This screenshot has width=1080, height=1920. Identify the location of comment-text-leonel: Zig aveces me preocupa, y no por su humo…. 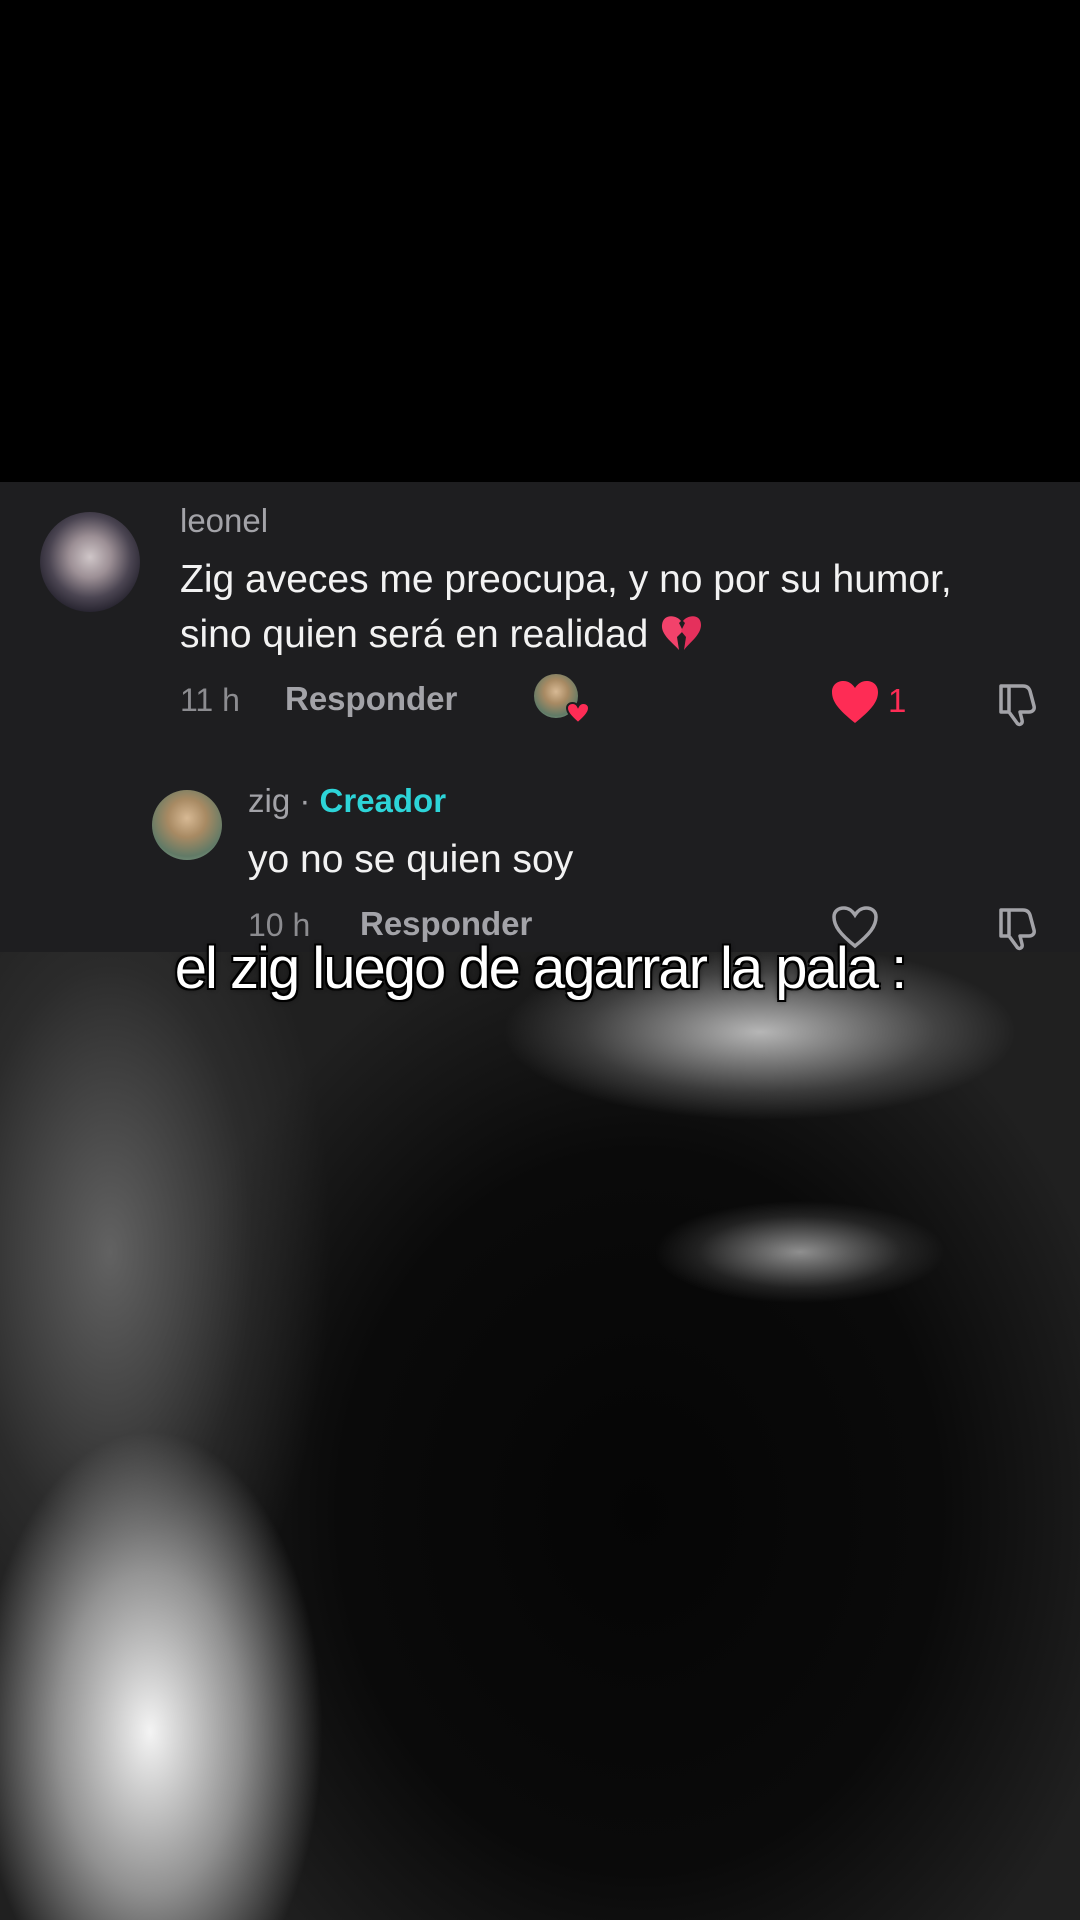
(570, 607).